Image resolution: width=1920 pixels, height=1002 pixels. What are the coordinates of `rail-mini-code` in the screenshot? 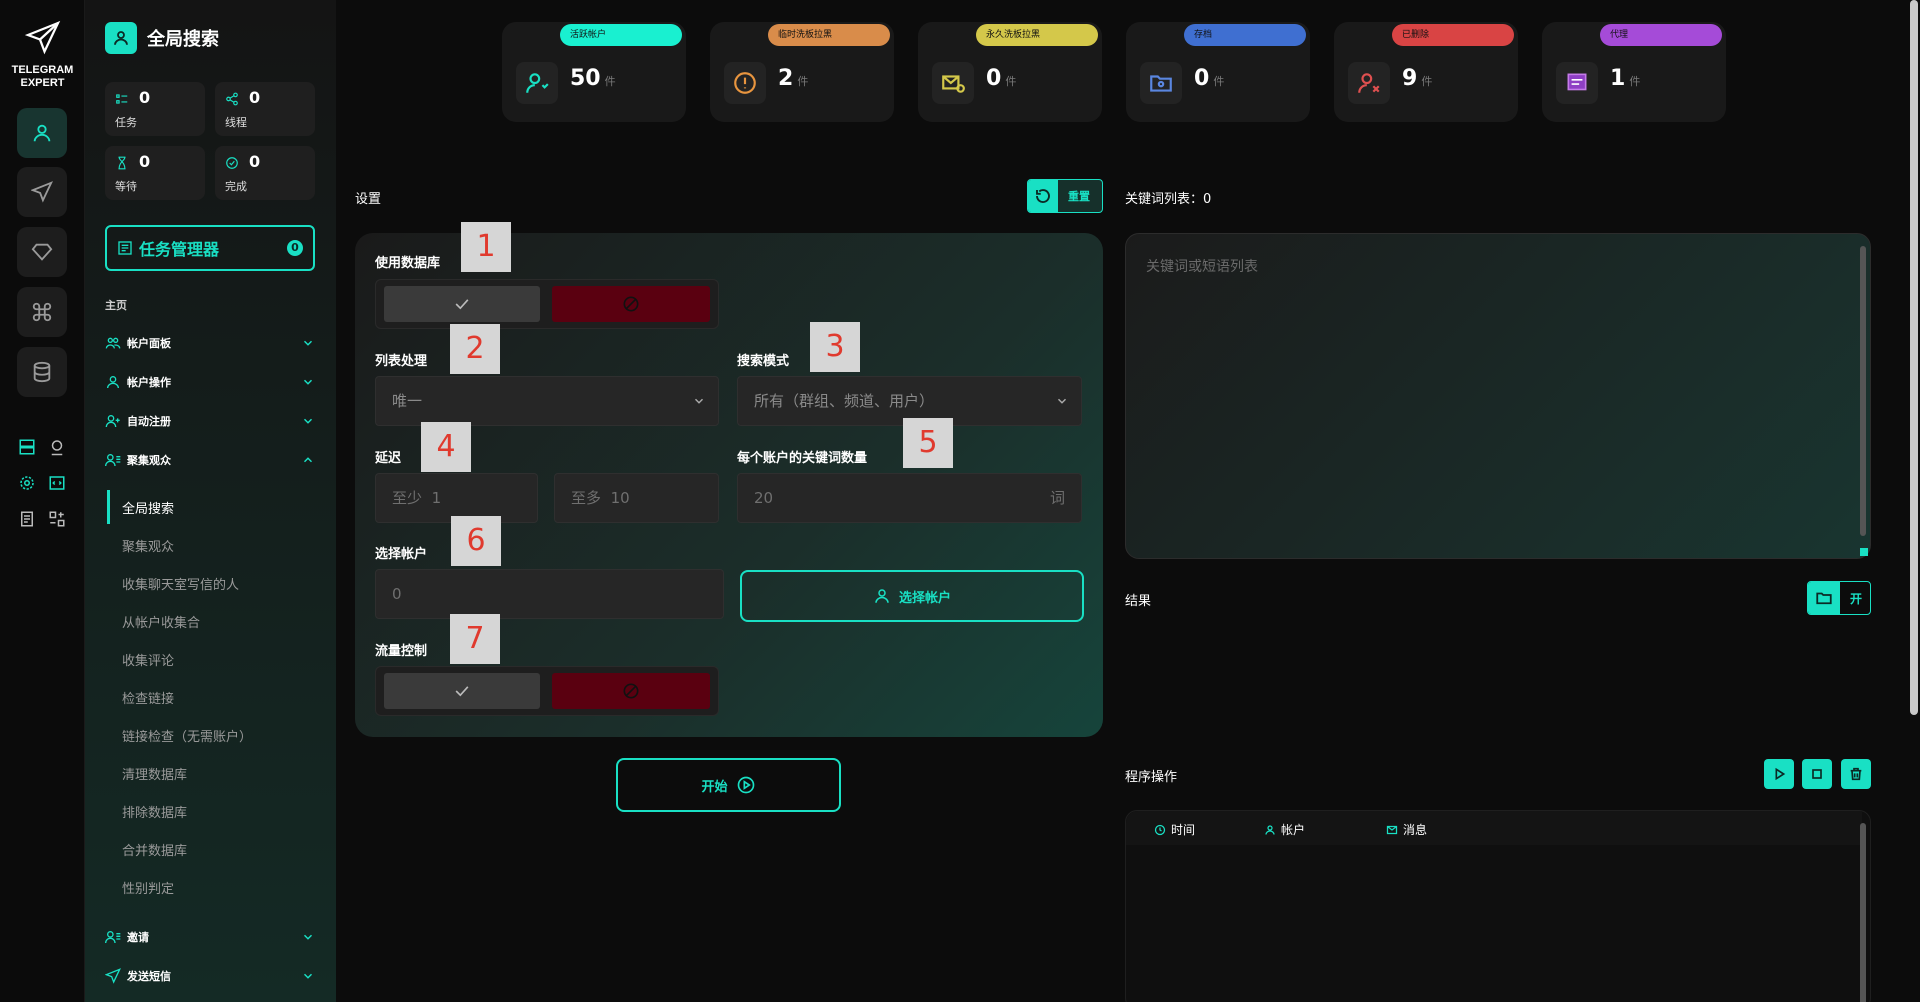 It's located at (57, 483).